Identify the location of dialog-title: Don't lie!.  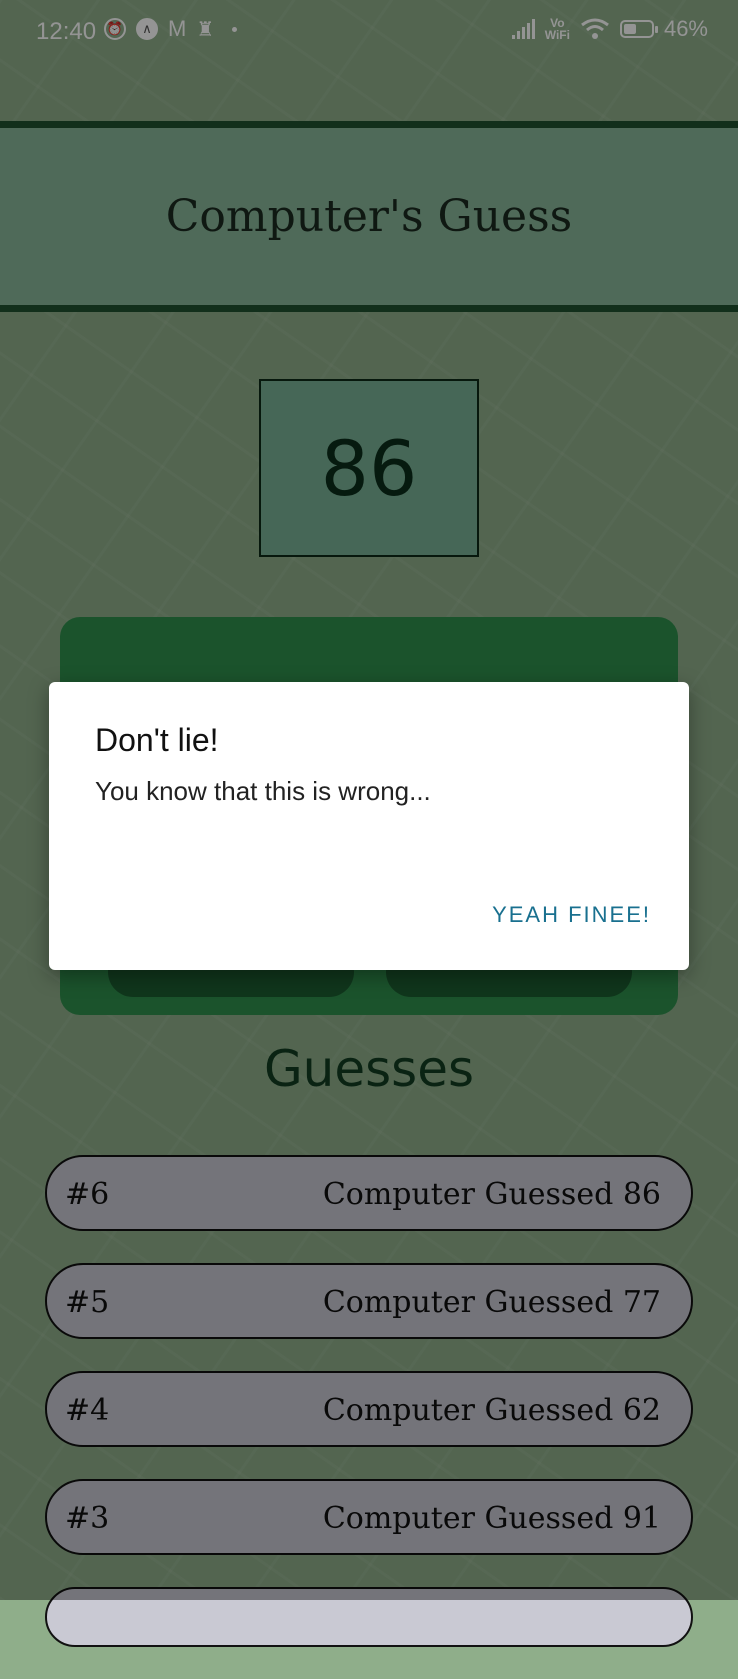
(157, 740).